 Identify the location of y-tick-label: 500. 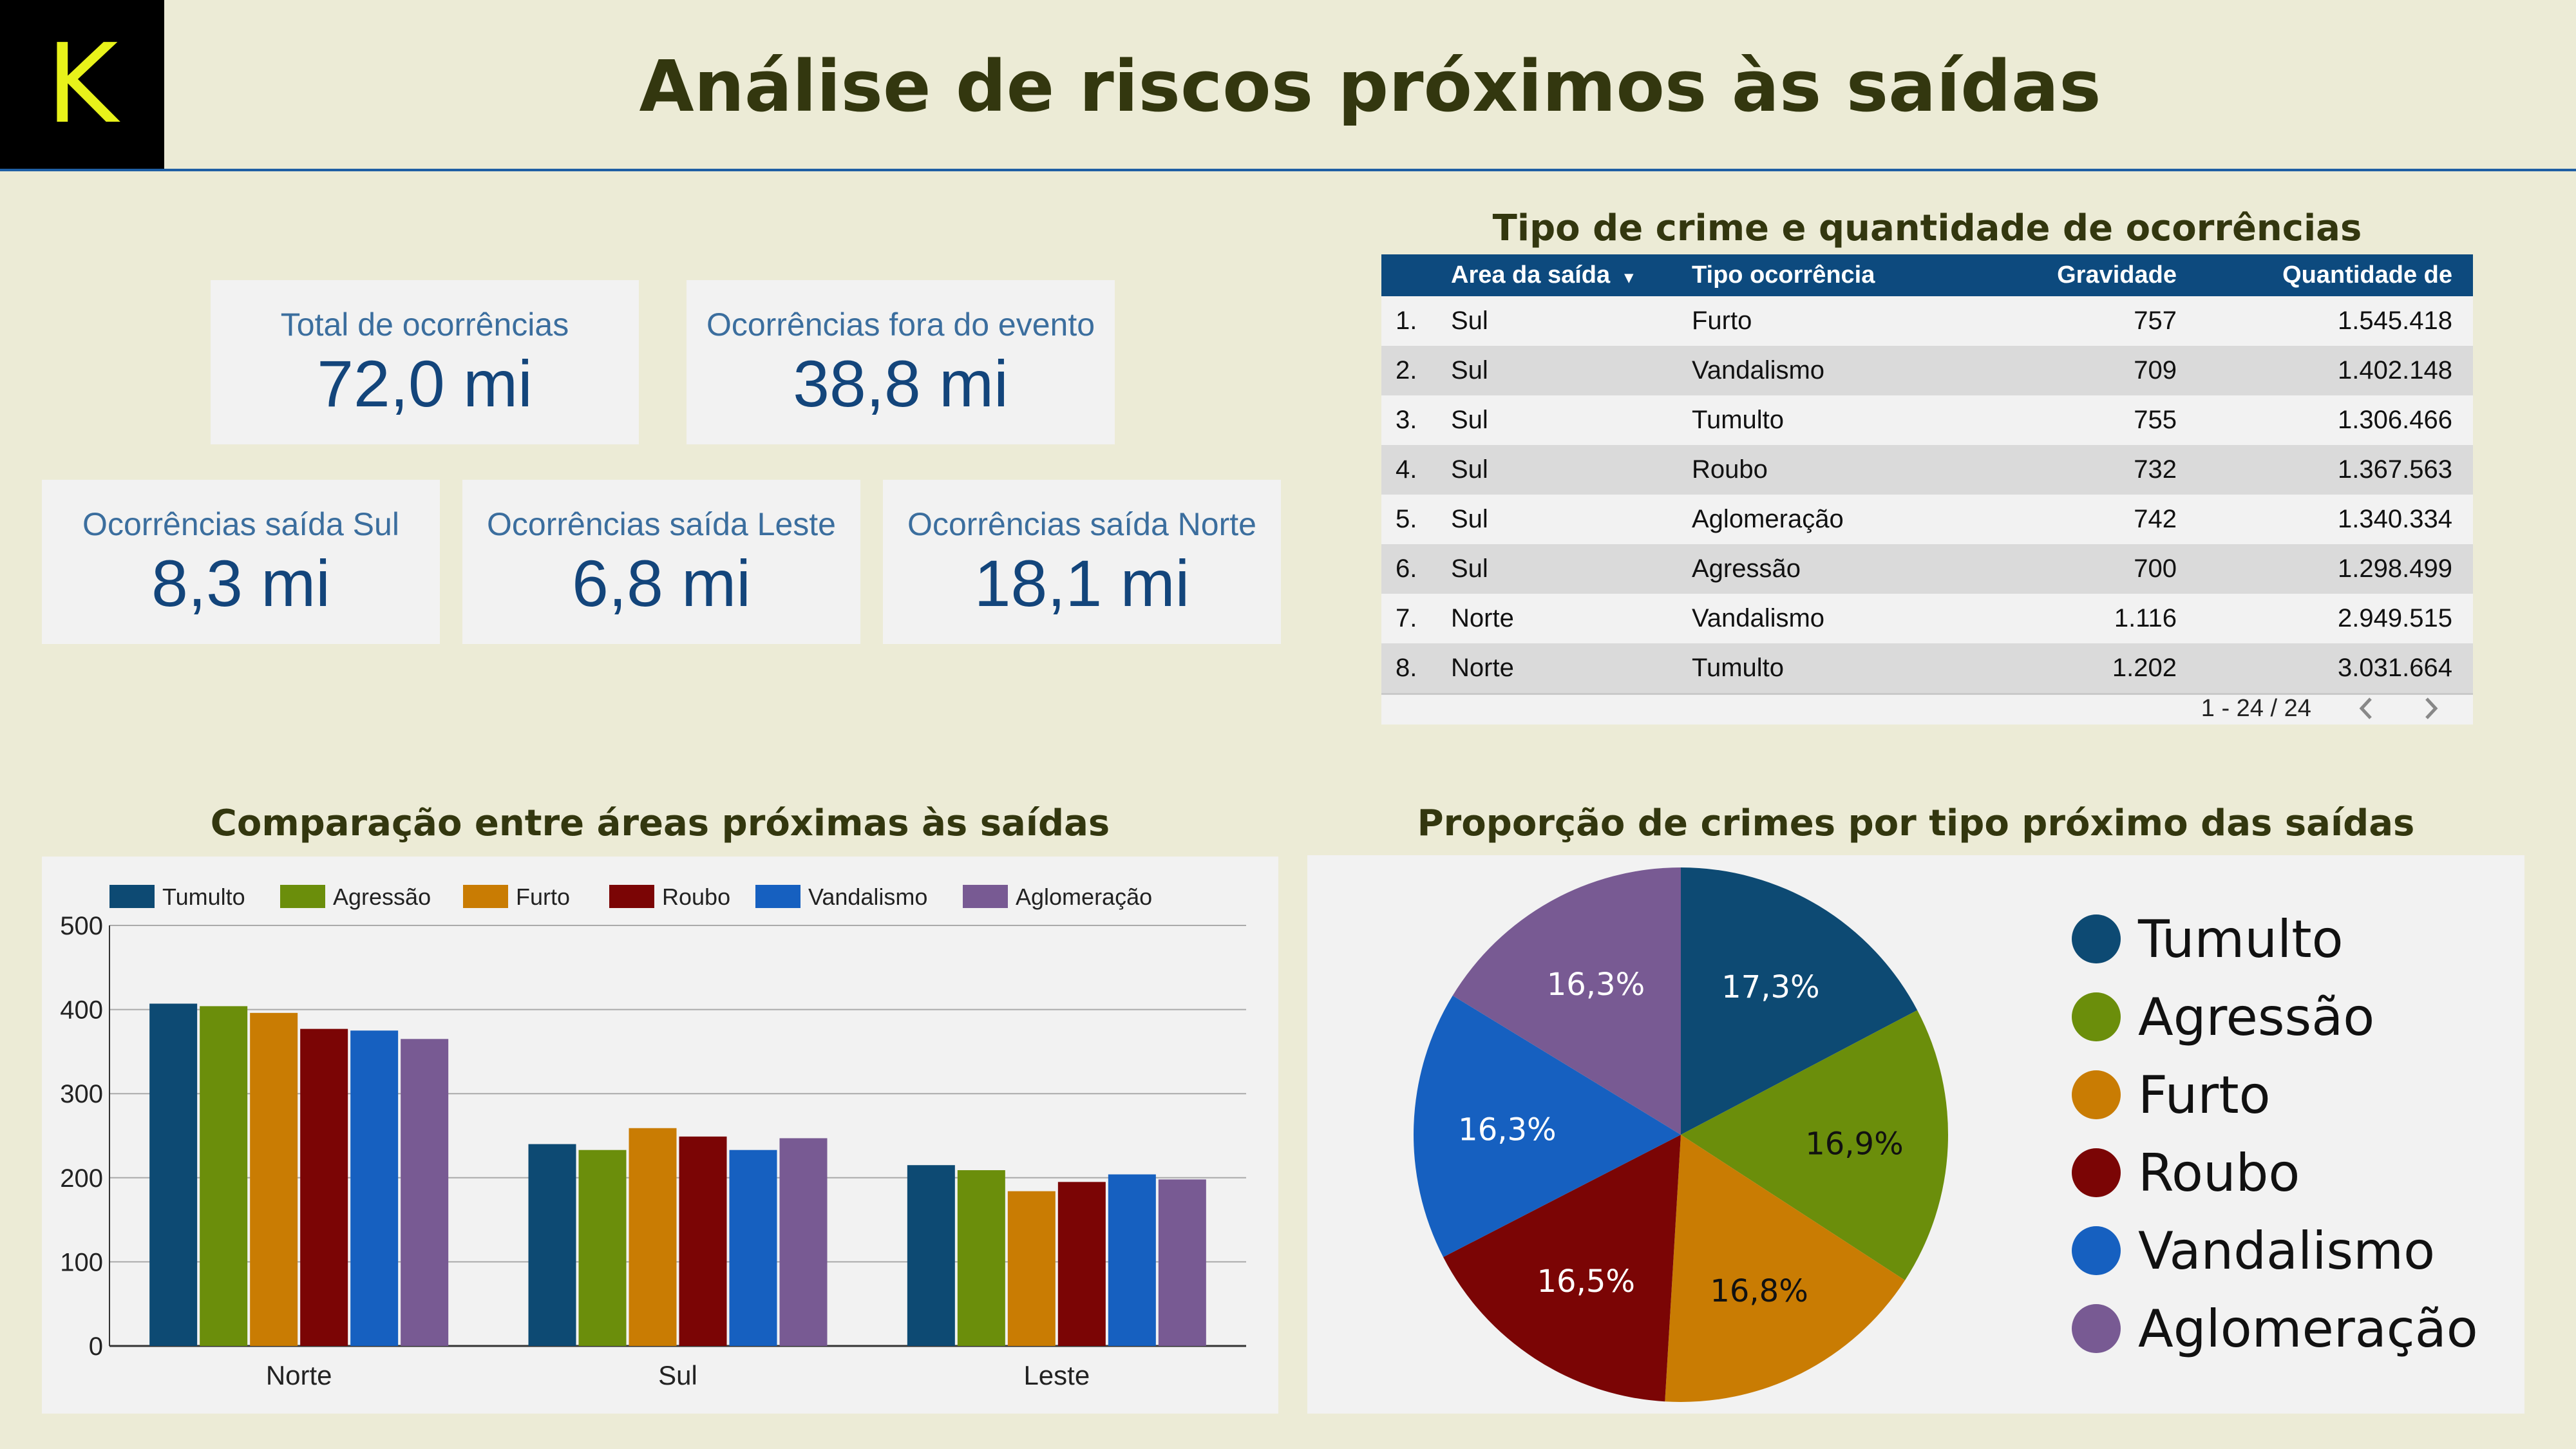
(81, 926).